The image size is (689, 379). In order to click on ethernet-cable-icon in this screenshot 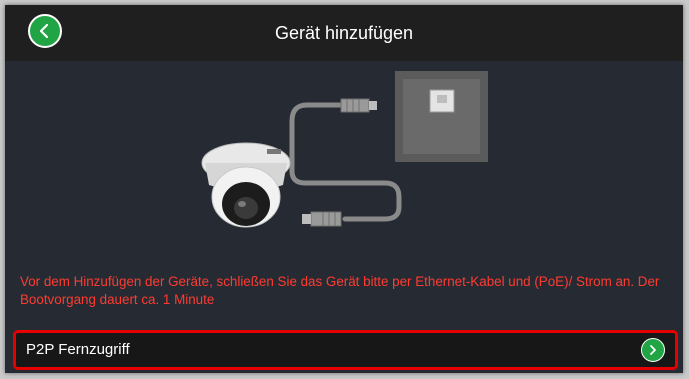, I will do `click(345, 162)`.